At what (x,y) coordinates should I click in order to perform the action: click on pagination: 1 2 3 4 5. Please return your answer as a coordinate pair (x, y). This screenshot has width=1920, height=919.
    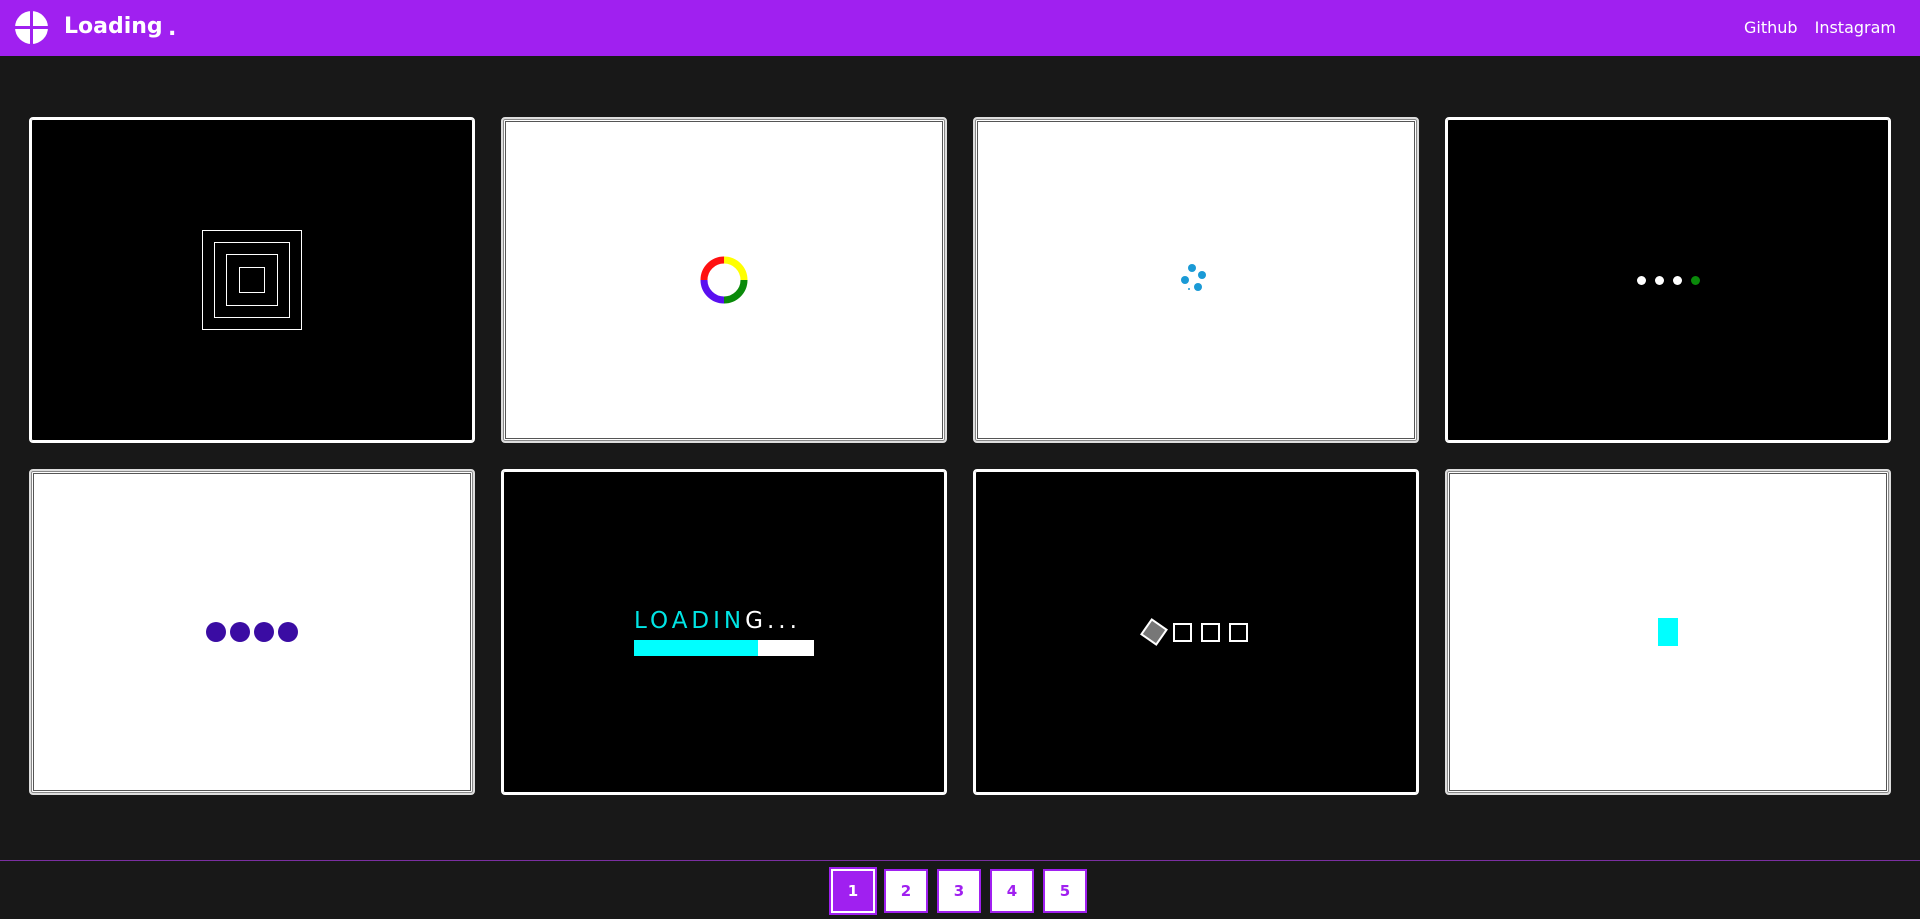
    Looking at the image, I should click on (958, 891).